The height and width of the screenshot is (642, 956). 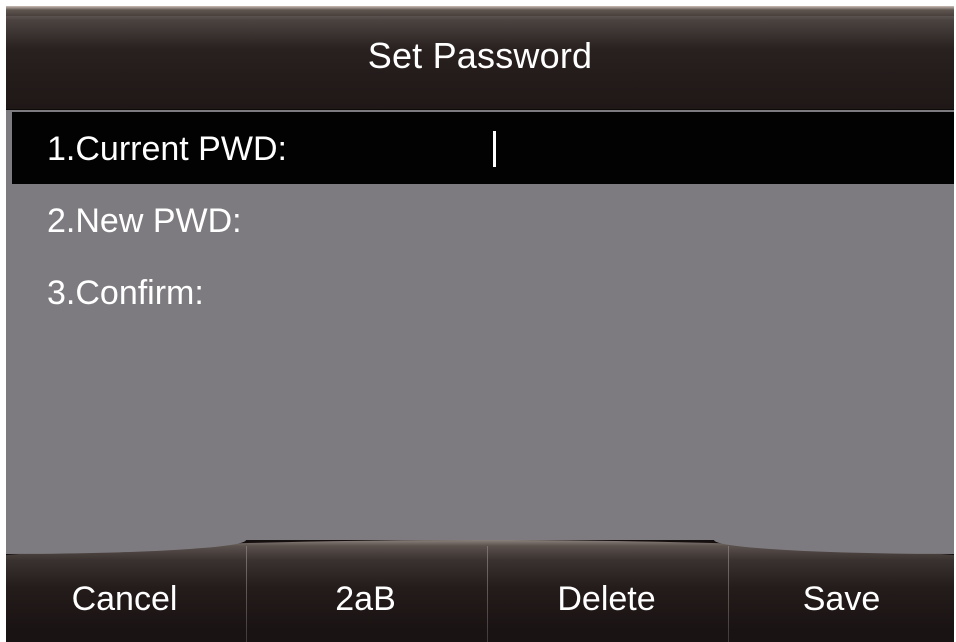 I want to click on new-password-label: 2.New PWD:, so click(x=144, y=221).